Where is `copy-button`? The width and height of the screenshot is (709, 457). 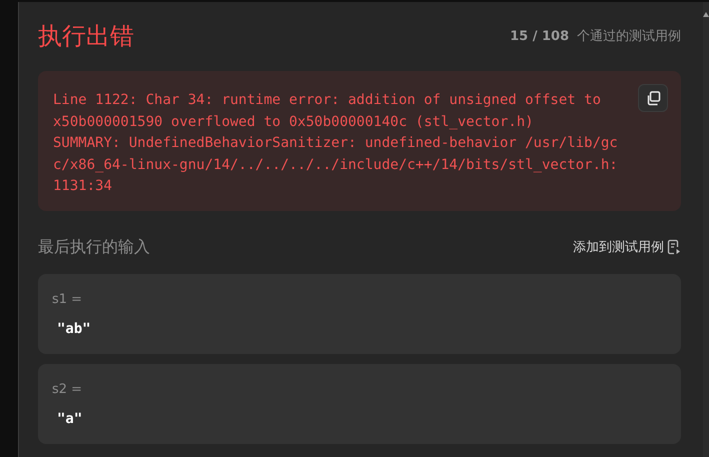
copy-button is located at coordinates (653, 98).